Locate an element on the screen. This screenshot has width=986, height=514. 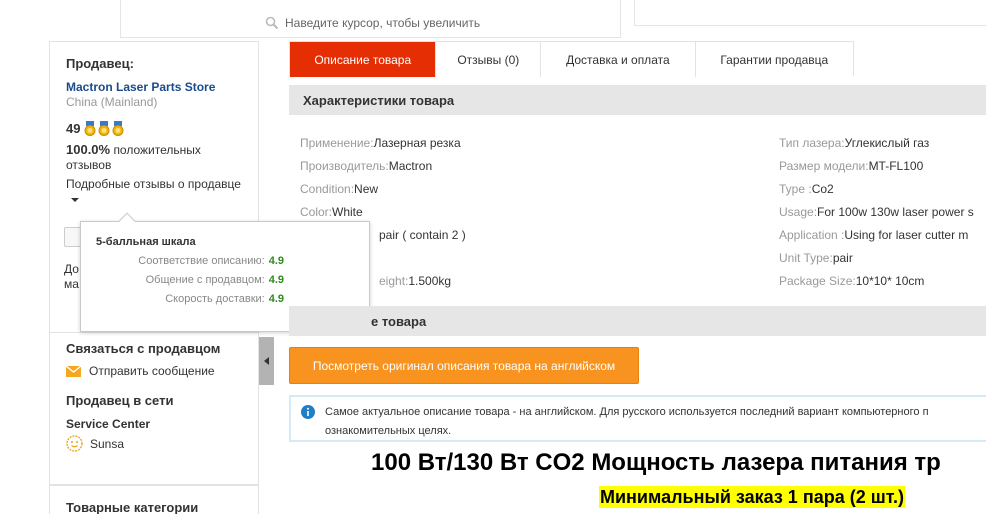
positive-percent: 100.0% is located at coordinates (88, 149).